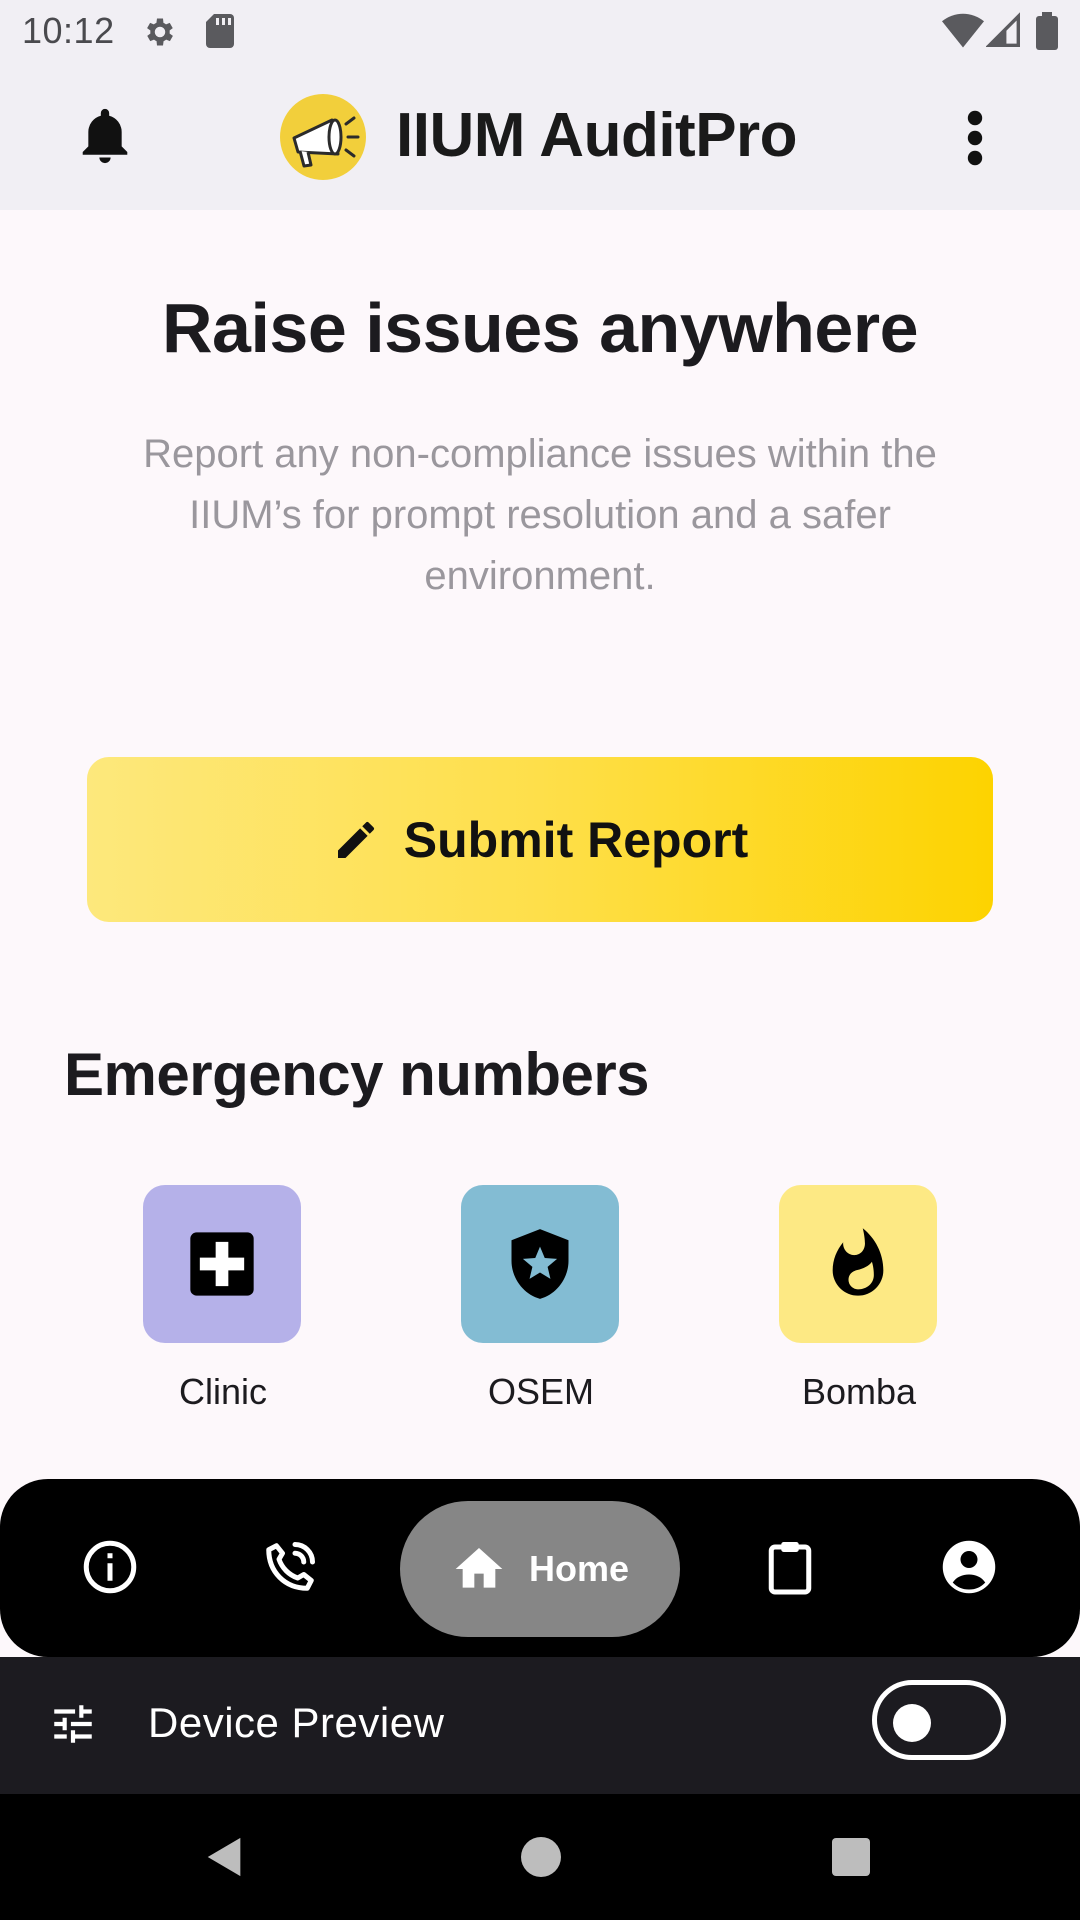 This screenshot has width=1080, height=1920. What do you see at coordinates (790, 1567) in the screenshot?
I see `clipboard-icon` at bounding box center [790, 1567].